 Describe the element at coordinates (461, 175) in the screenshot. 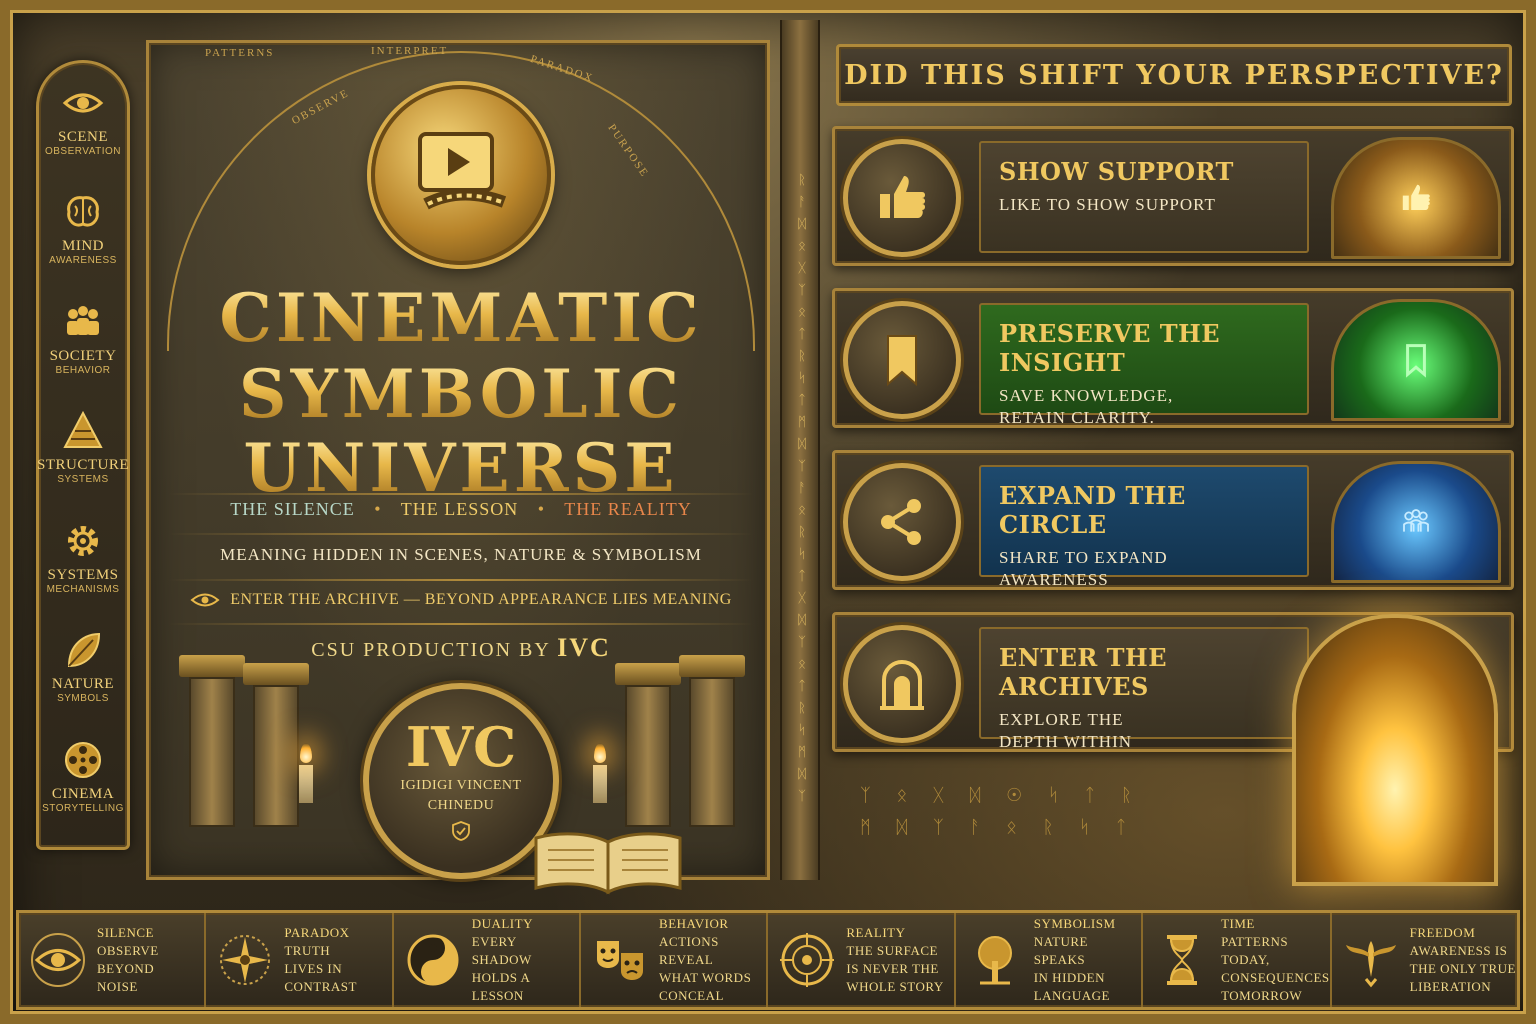

I see `play-medallion` at that location.